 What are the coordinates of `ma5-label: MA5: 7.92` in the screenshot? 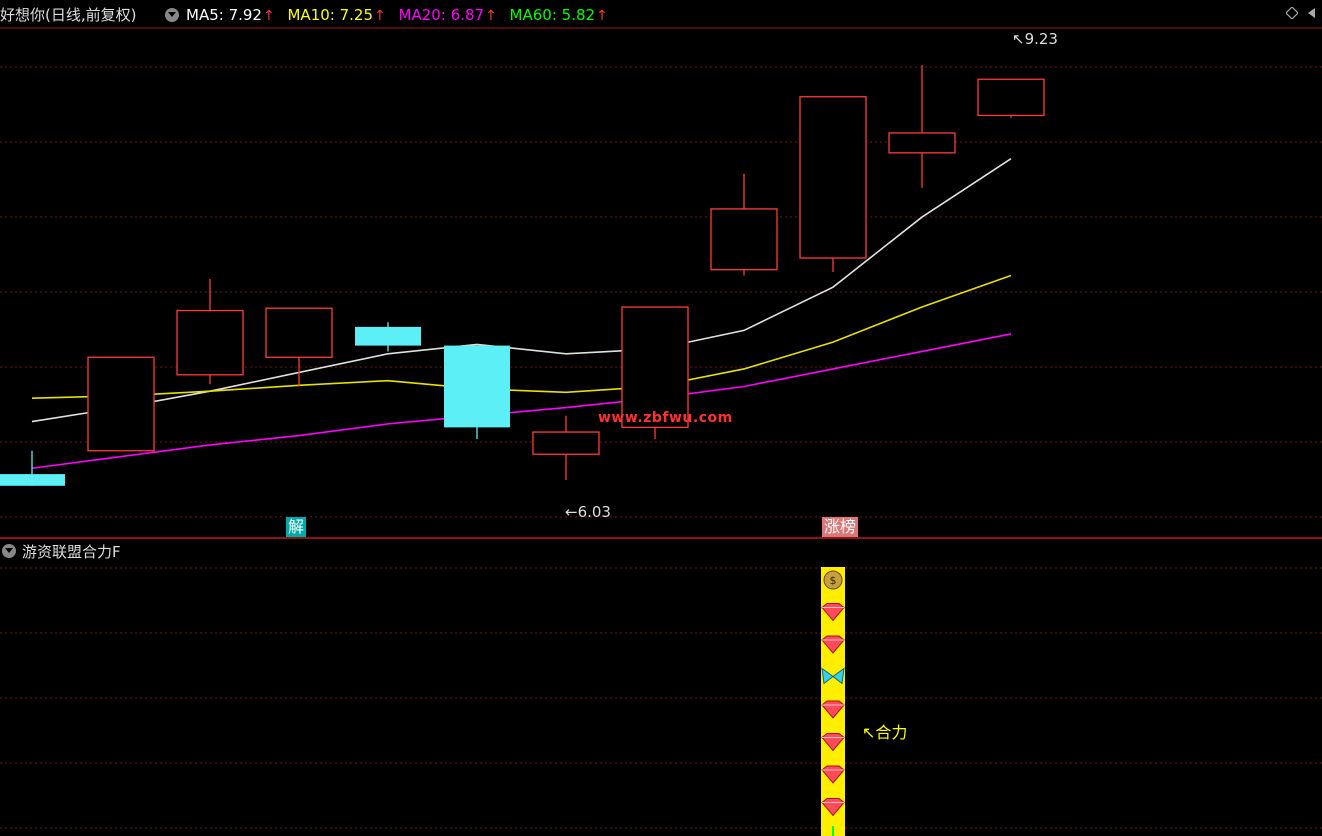 It's located at (224, 15).